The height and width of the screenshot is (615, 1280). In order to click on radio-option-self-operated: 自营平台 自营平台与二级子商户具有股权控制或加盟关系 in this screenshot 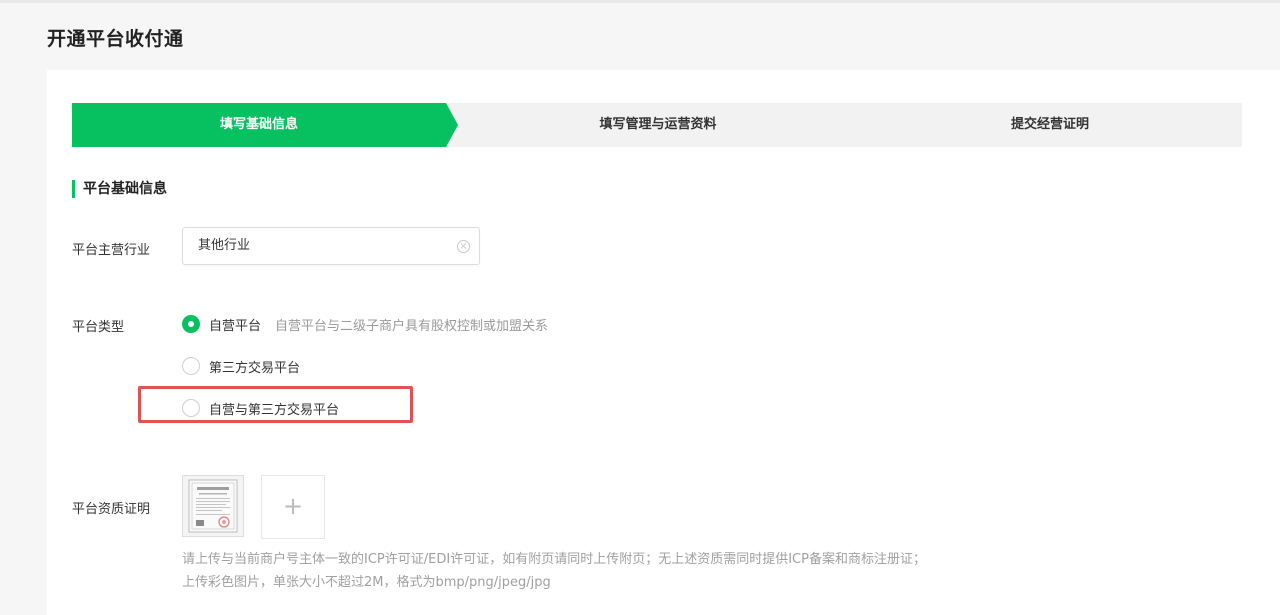, I will do `click(365, 324)`.